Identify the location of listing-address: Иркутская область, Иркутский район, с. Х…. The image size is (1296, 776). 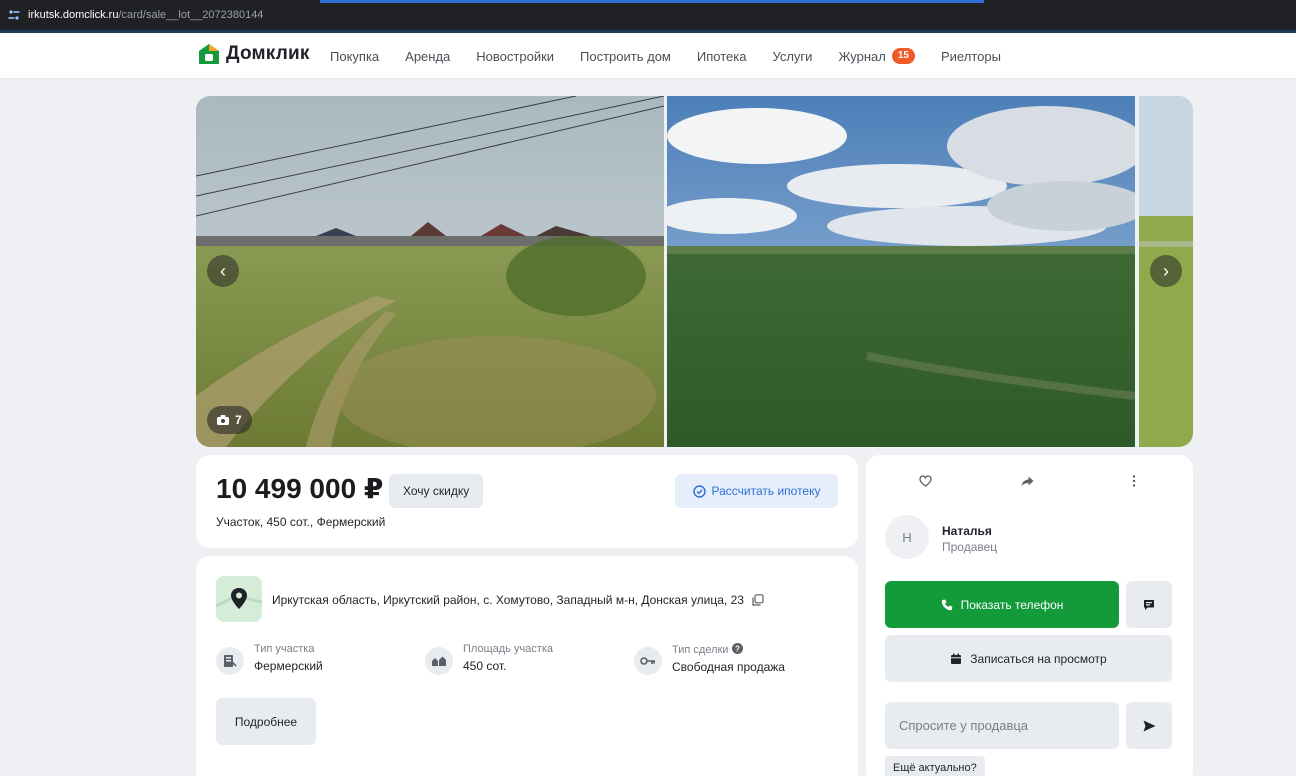
(508, 600).